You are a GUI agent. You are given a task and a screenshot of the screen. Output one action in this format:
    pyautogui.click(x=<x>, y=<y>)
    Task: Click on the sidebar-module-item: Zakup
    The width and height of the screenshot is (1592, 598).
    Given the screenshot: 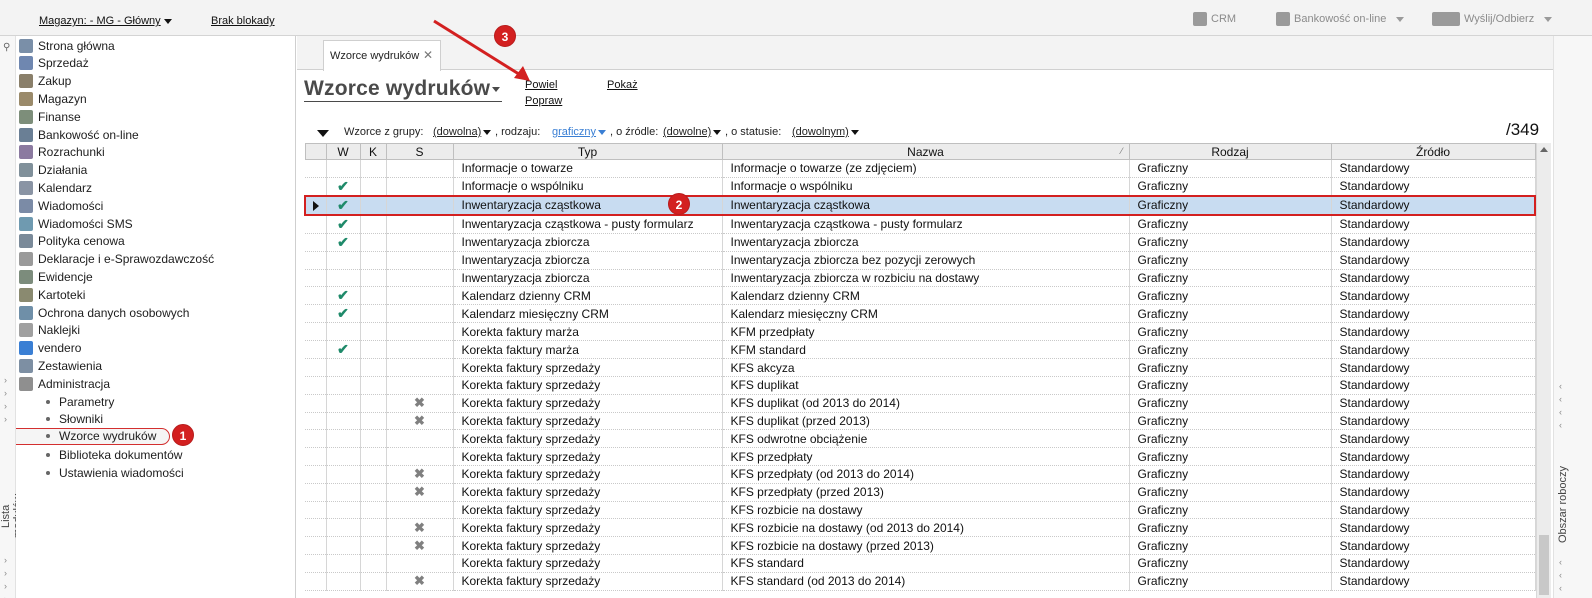 What is the action you would take?
    pyautogui.click(x=45, y=81)
    